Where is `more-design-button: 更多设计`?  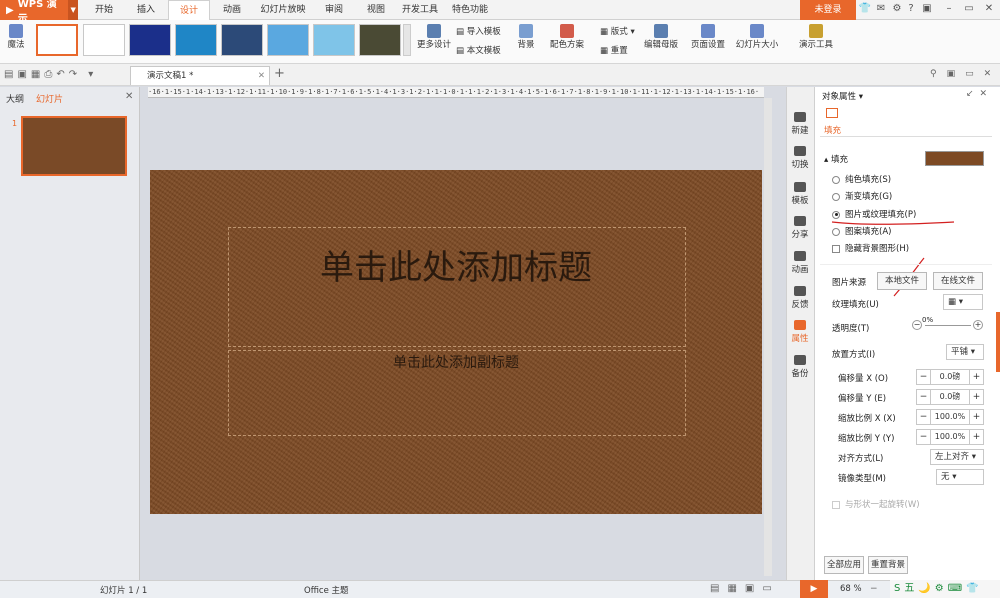 more-design-button: 更多设计 is located at coordinates (434, 37).